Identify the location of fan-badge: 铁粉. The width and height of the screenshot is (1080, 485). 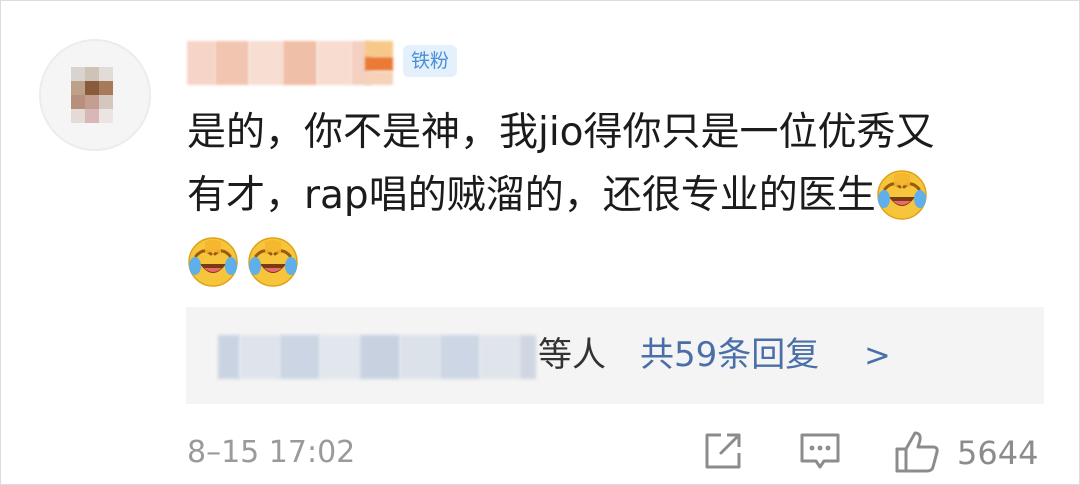
(430, 61).